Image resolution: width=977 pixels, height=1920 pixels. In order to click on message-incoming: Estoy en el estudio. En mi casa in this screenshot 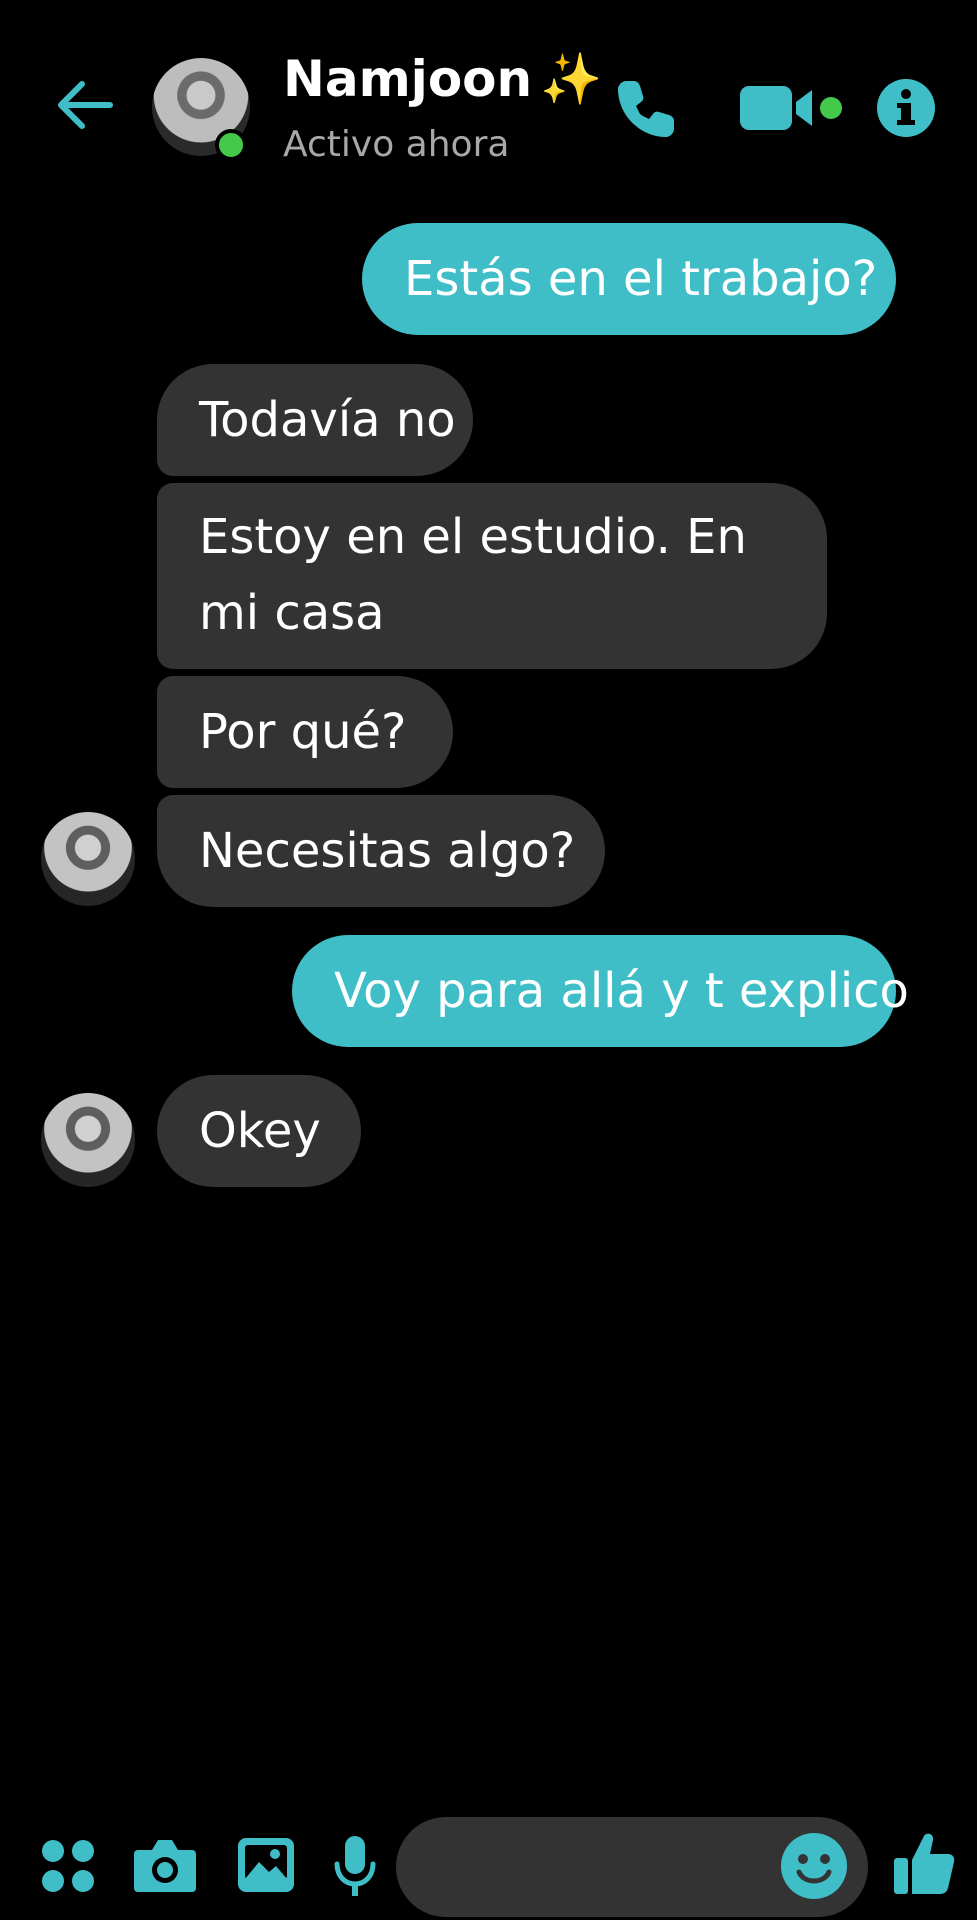, I will do `click(492, 576)`.